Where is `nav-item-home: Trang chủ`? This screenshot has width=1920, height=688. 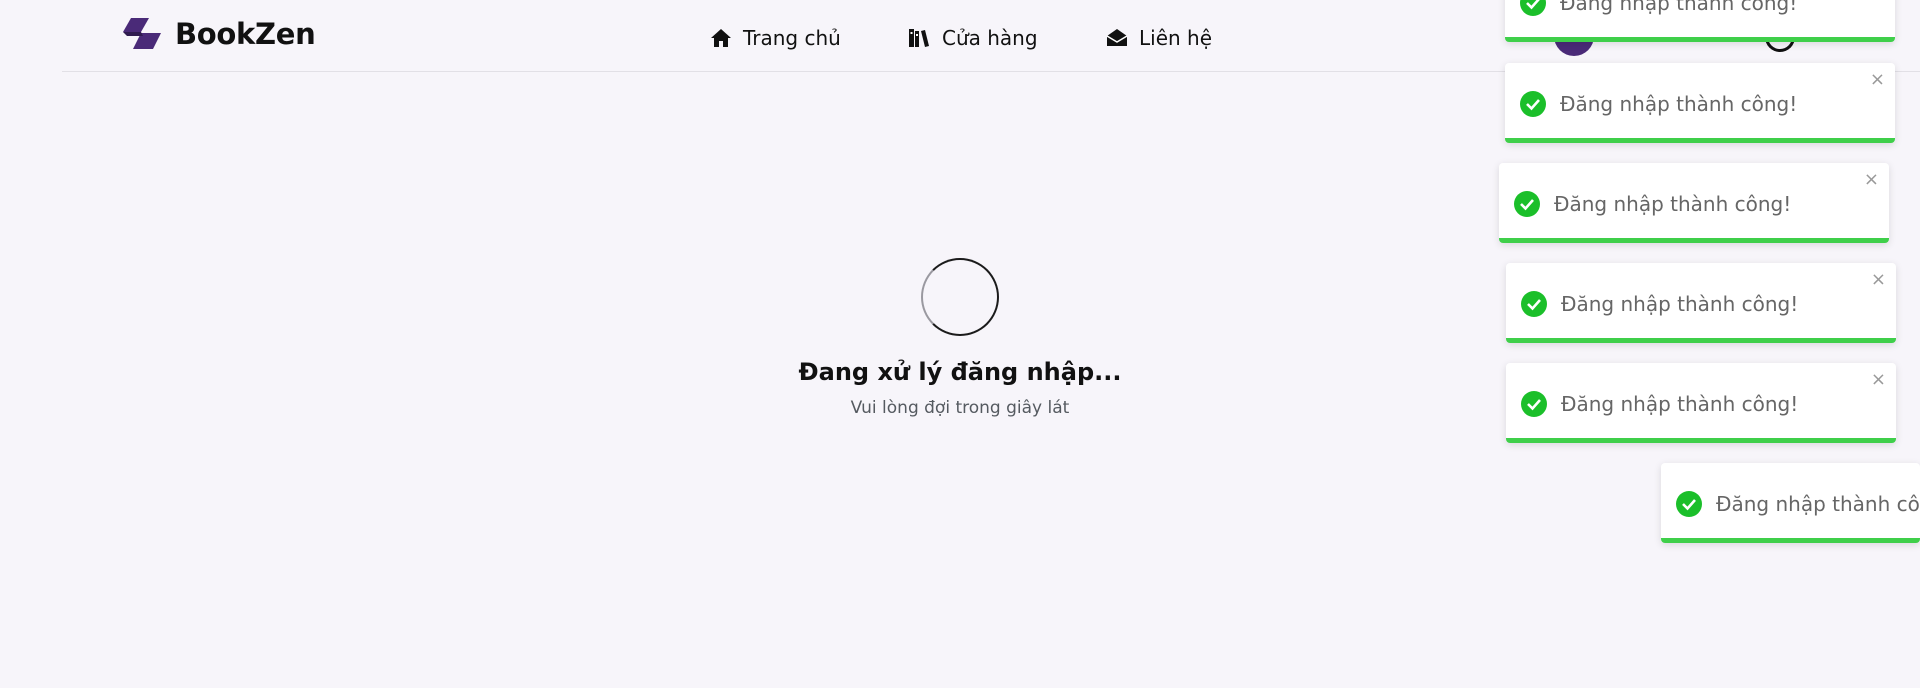 nav-item-home: Trang chủ is located at coordinates (775, 38).